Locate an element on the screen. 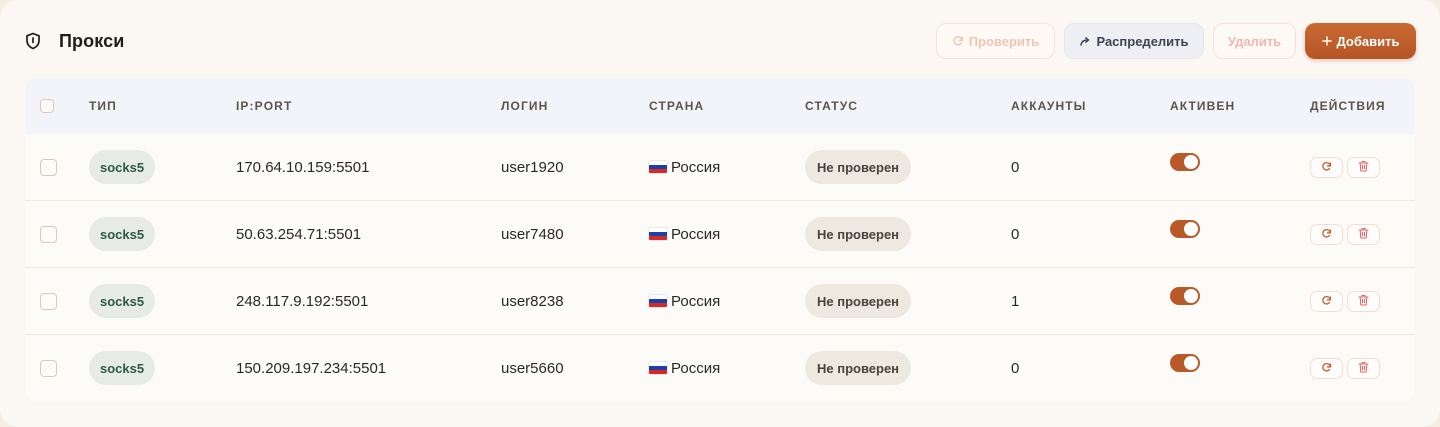 Image resolution: width=1440 pixels, height=427 pixels. login-cell: user7480 is located at coordinates (532, 234).